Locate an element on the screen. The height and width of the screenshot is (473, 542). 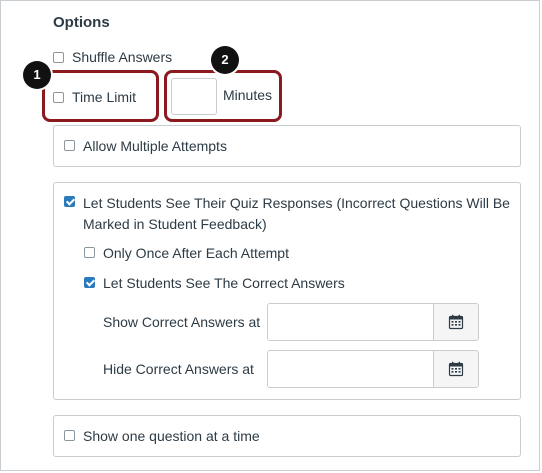
show-correct-answers-at-field is located at coordinates (373, 322).